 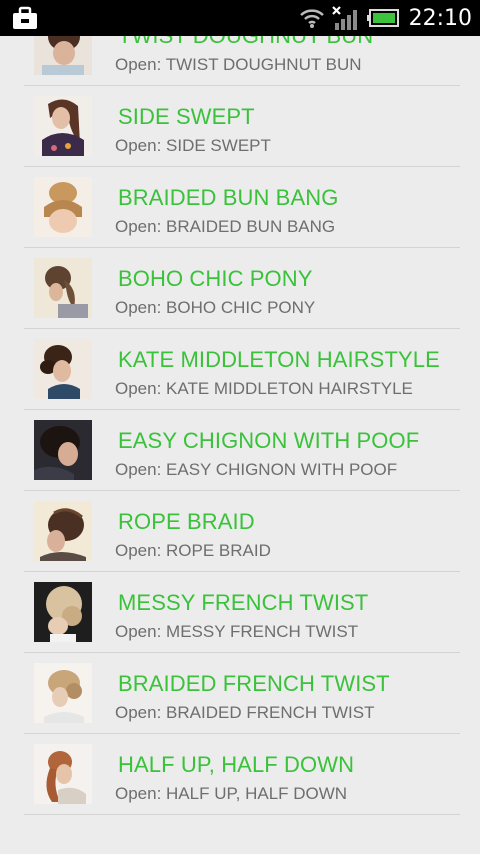 What do you see at coordinates (245, 712) in the screenshot?
I see `item-subtitle: Open: BRAIDED FRENCH TWIST` at bounding box center [245, 712].